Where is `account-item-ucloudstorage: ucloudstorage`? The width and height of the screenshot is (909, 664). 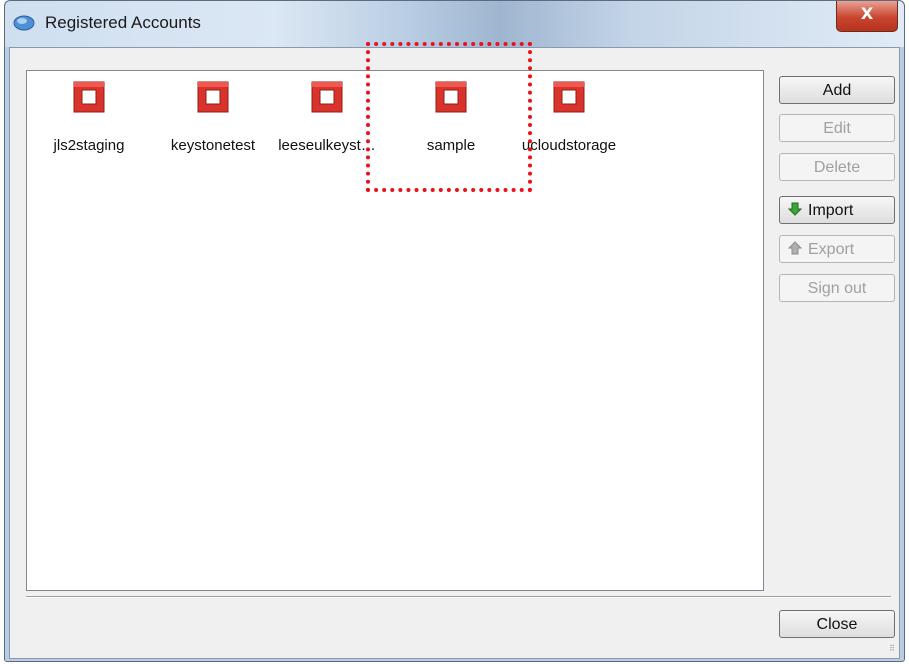 account-item-ucloudstorage: ucloudstorage is located at coordinates (569, 119).